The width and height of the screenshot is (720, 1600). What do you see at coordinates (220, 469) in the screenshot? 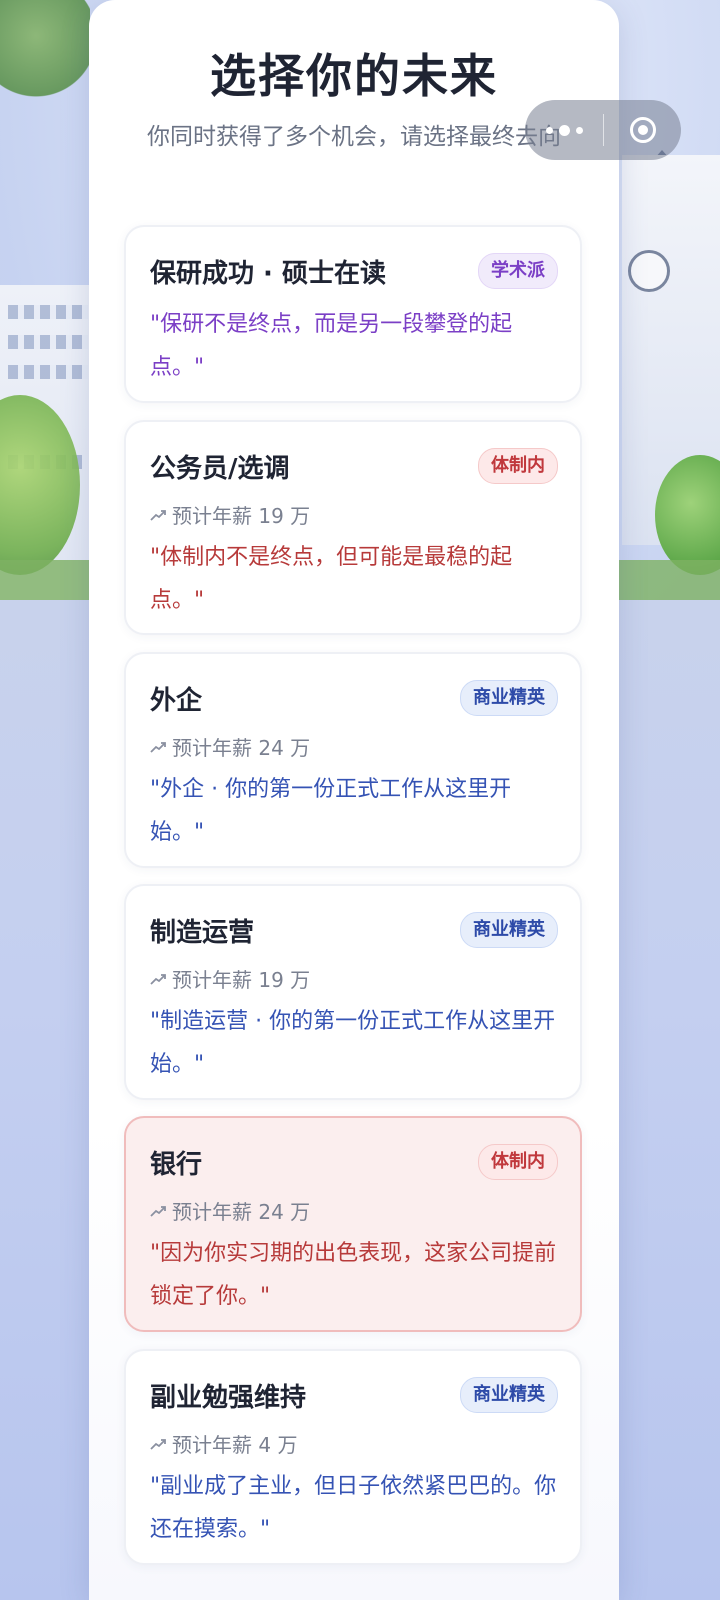
I see `card-title: 公务员/选调` at bounding box center [220, 469].